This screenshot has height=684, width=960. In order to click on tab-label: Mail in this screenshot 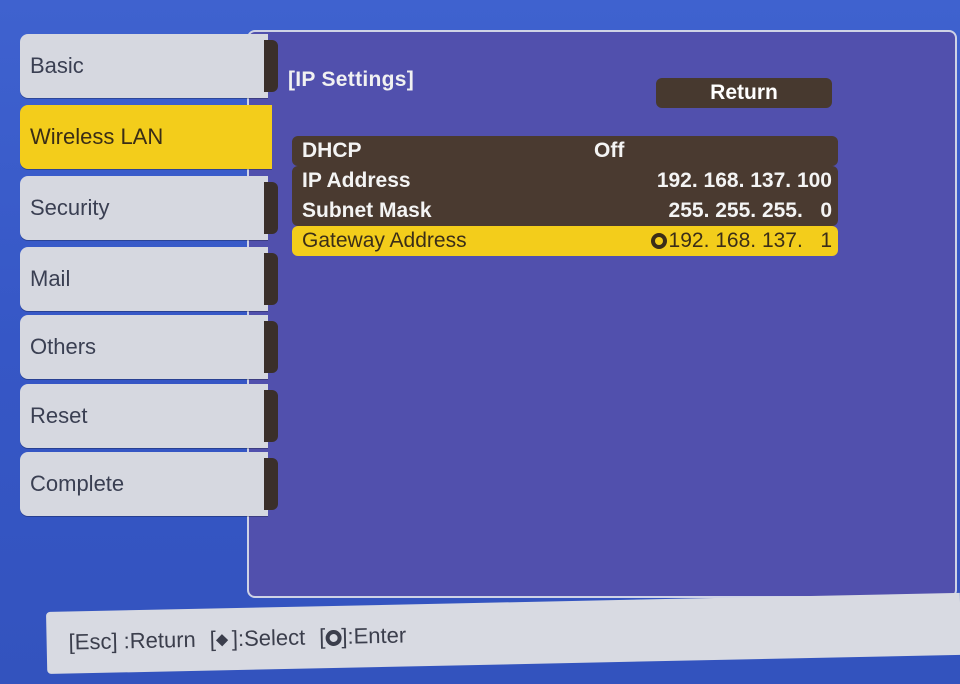, I will do `click(50, 278)`.